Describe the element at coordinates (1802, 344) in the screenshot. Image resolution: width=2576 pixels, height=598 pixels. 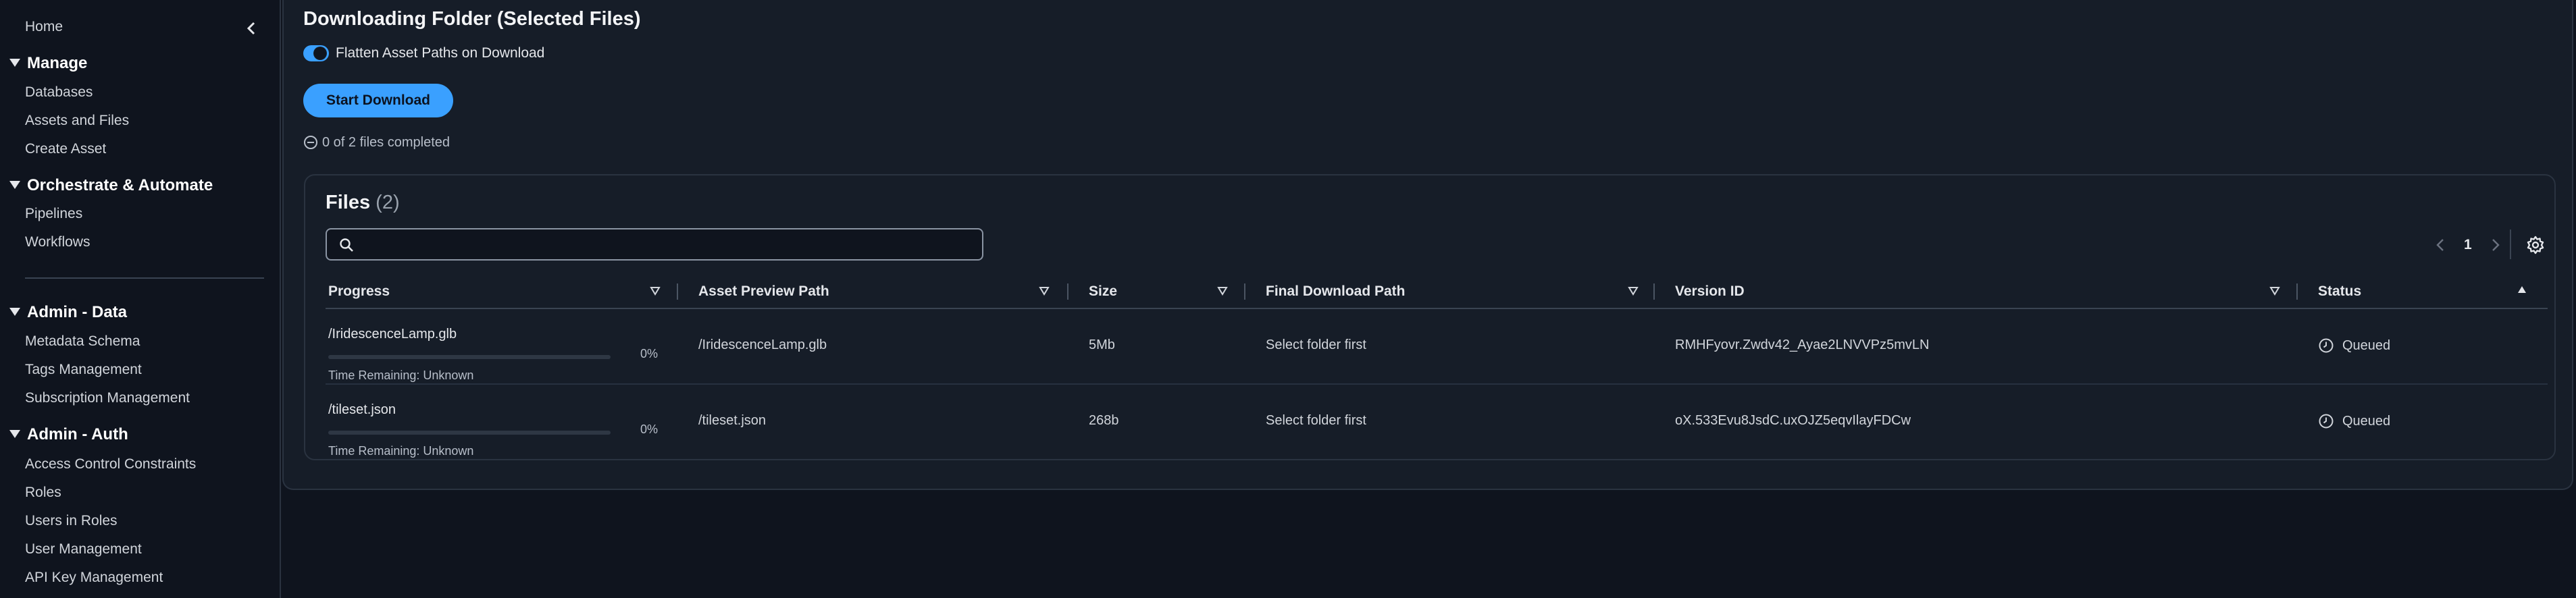
I see `version-id: RMHFyovr.Zwdv42_Ayae2LNVVPz5mvLN` at that location.